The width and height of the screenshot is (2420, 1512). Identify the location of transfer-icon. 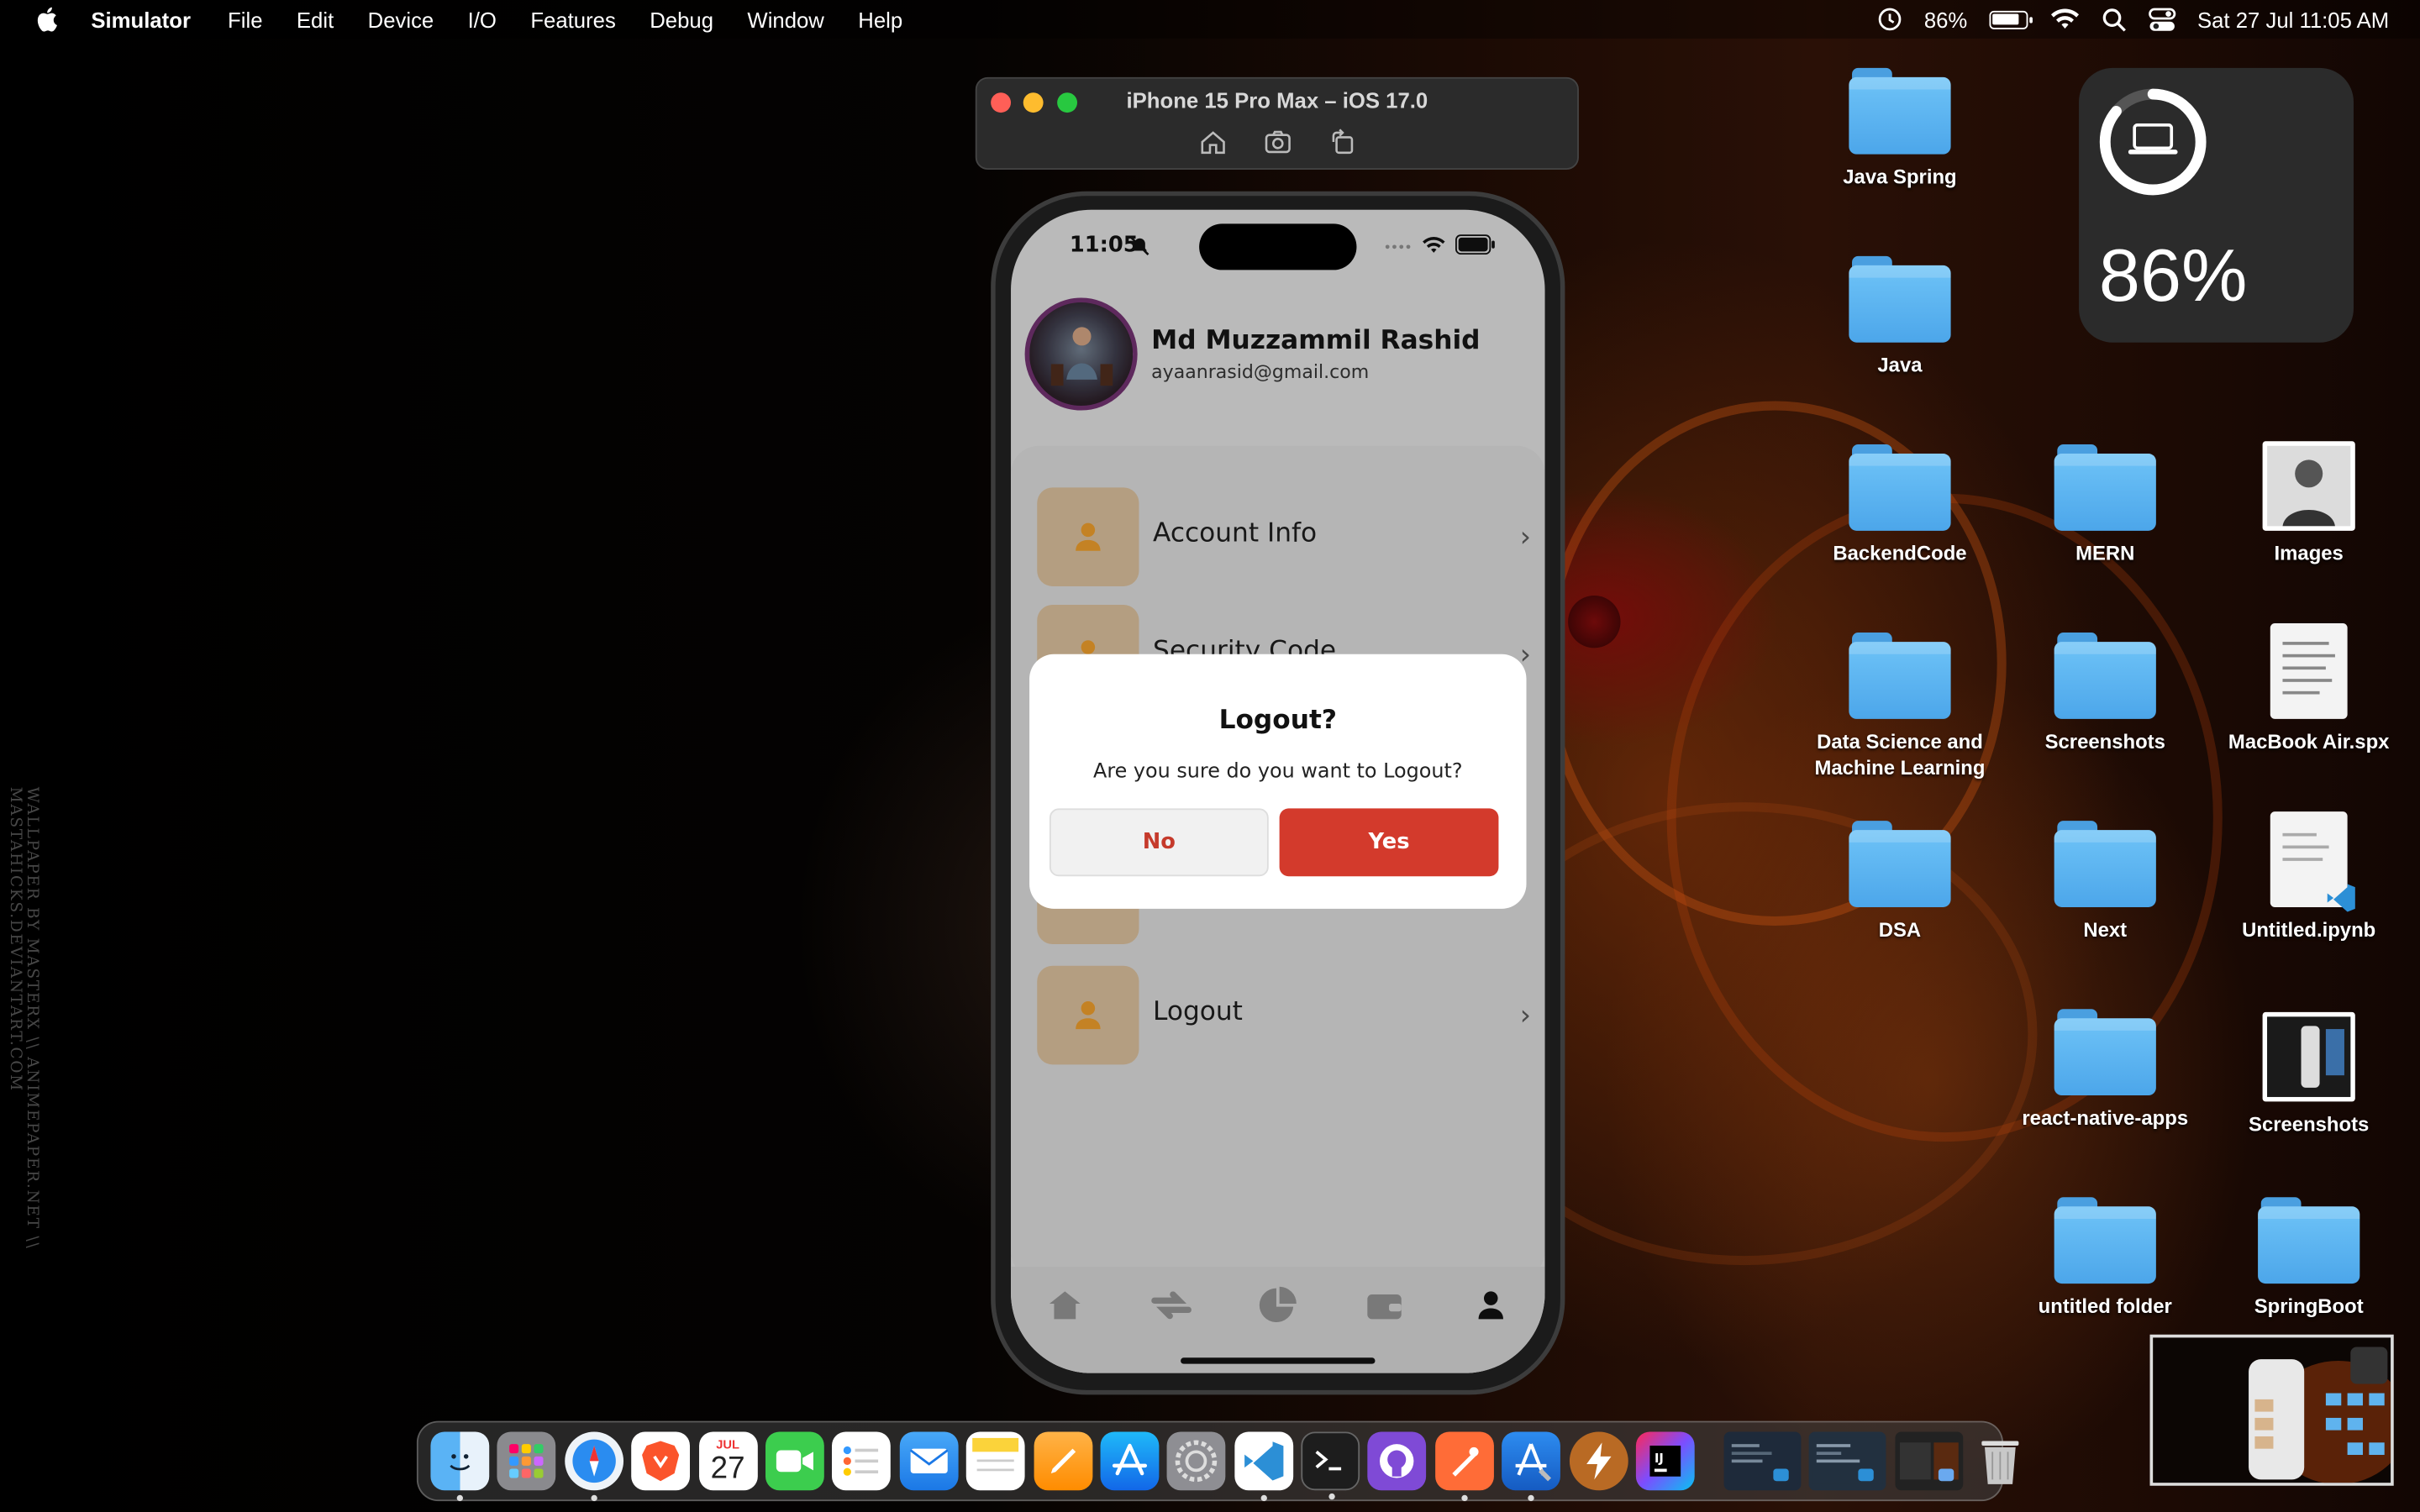
(1171, 1305).